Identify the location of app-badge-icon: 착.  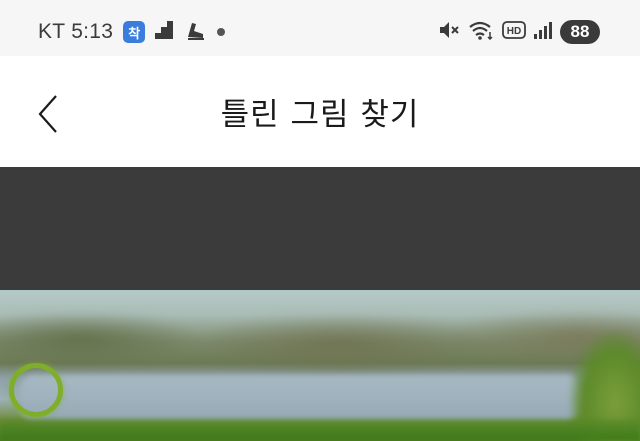
(134, 32).